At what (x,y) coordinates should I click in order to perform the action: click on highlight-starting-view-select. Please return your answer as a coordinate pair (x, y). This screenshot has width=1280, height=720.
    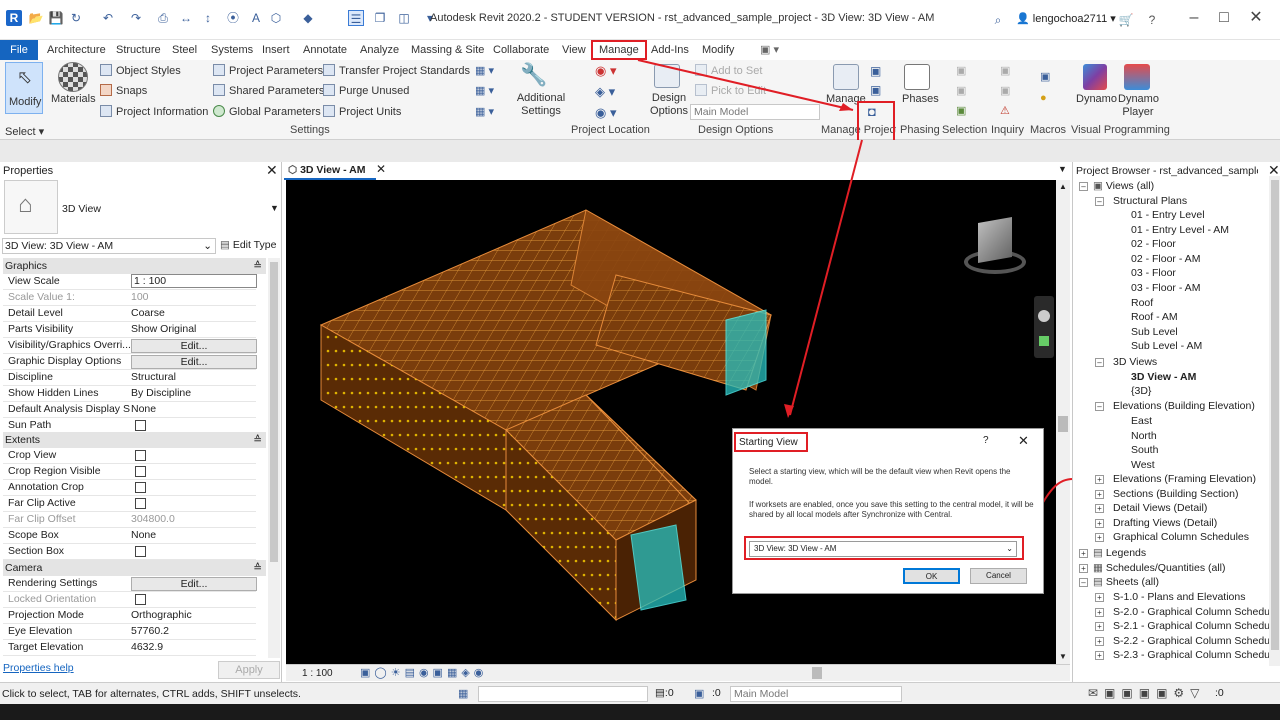
    Looking at the image, I should click on (884, 548).